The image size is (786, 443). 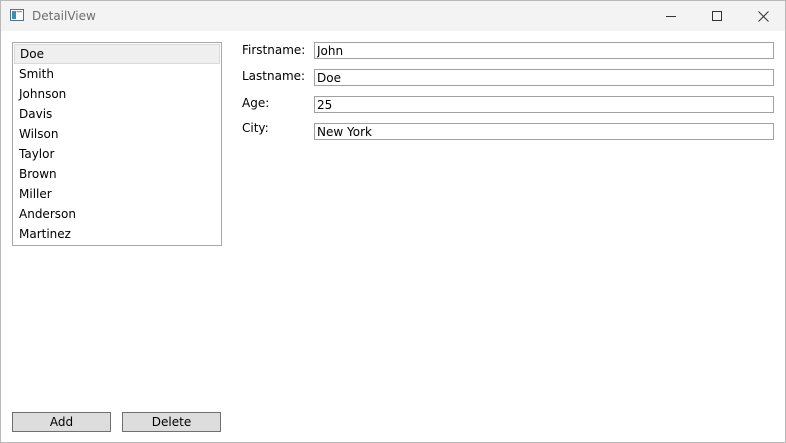 I want to click on list-item: Taylor, so click(x=117, y=154).